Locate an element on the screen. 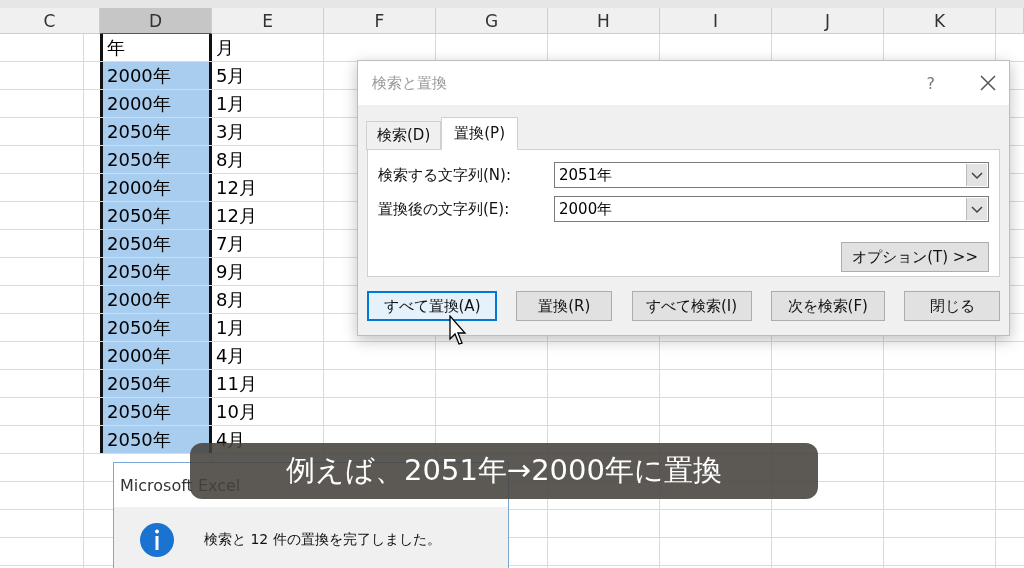  table-cell-text: 月 is located at coordinates (225, 47).